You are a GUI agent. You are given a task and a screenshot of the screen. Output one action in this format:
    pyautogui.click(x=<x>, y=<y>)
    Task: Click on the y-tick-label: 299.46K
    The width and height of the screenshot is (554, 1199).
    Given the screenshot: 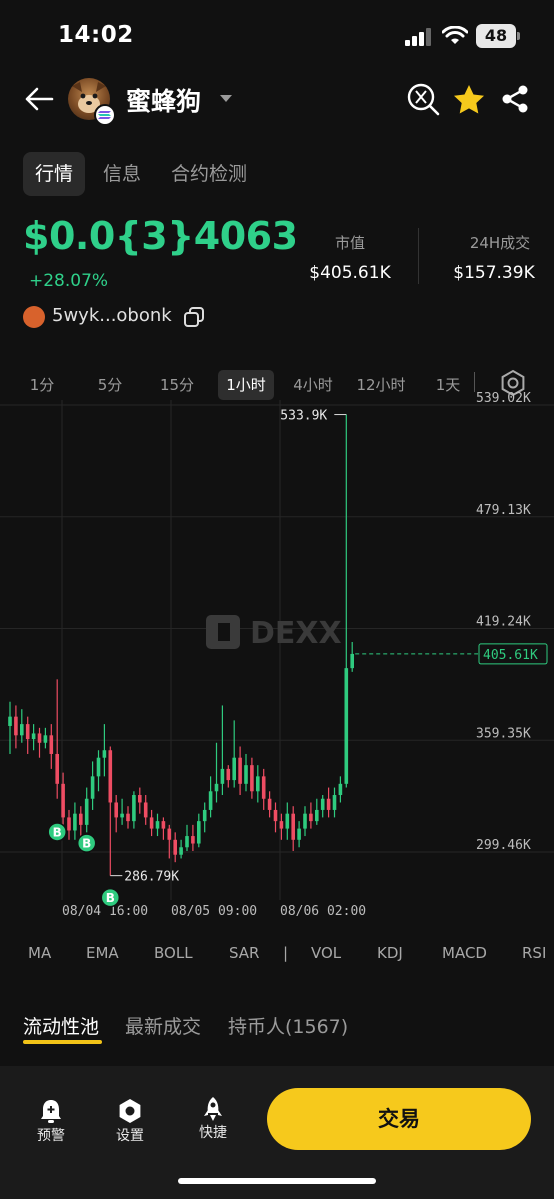 What is the action you would take?
    pyautogui.click(x=503, y=845)
    